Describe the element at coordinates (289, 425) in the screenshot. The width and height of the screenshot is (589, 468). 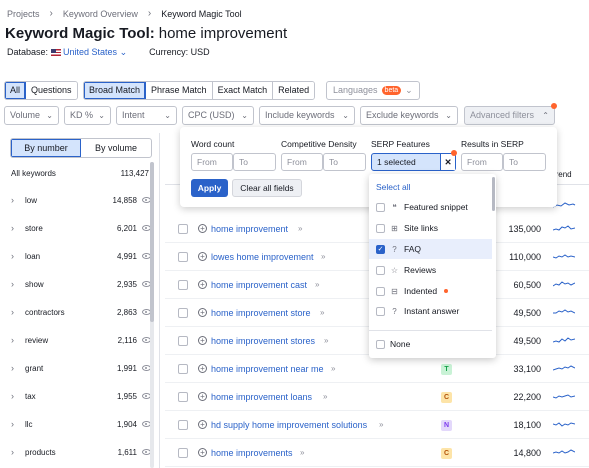
I see `keyword-link: hd supply home improvement solutions` at that location.